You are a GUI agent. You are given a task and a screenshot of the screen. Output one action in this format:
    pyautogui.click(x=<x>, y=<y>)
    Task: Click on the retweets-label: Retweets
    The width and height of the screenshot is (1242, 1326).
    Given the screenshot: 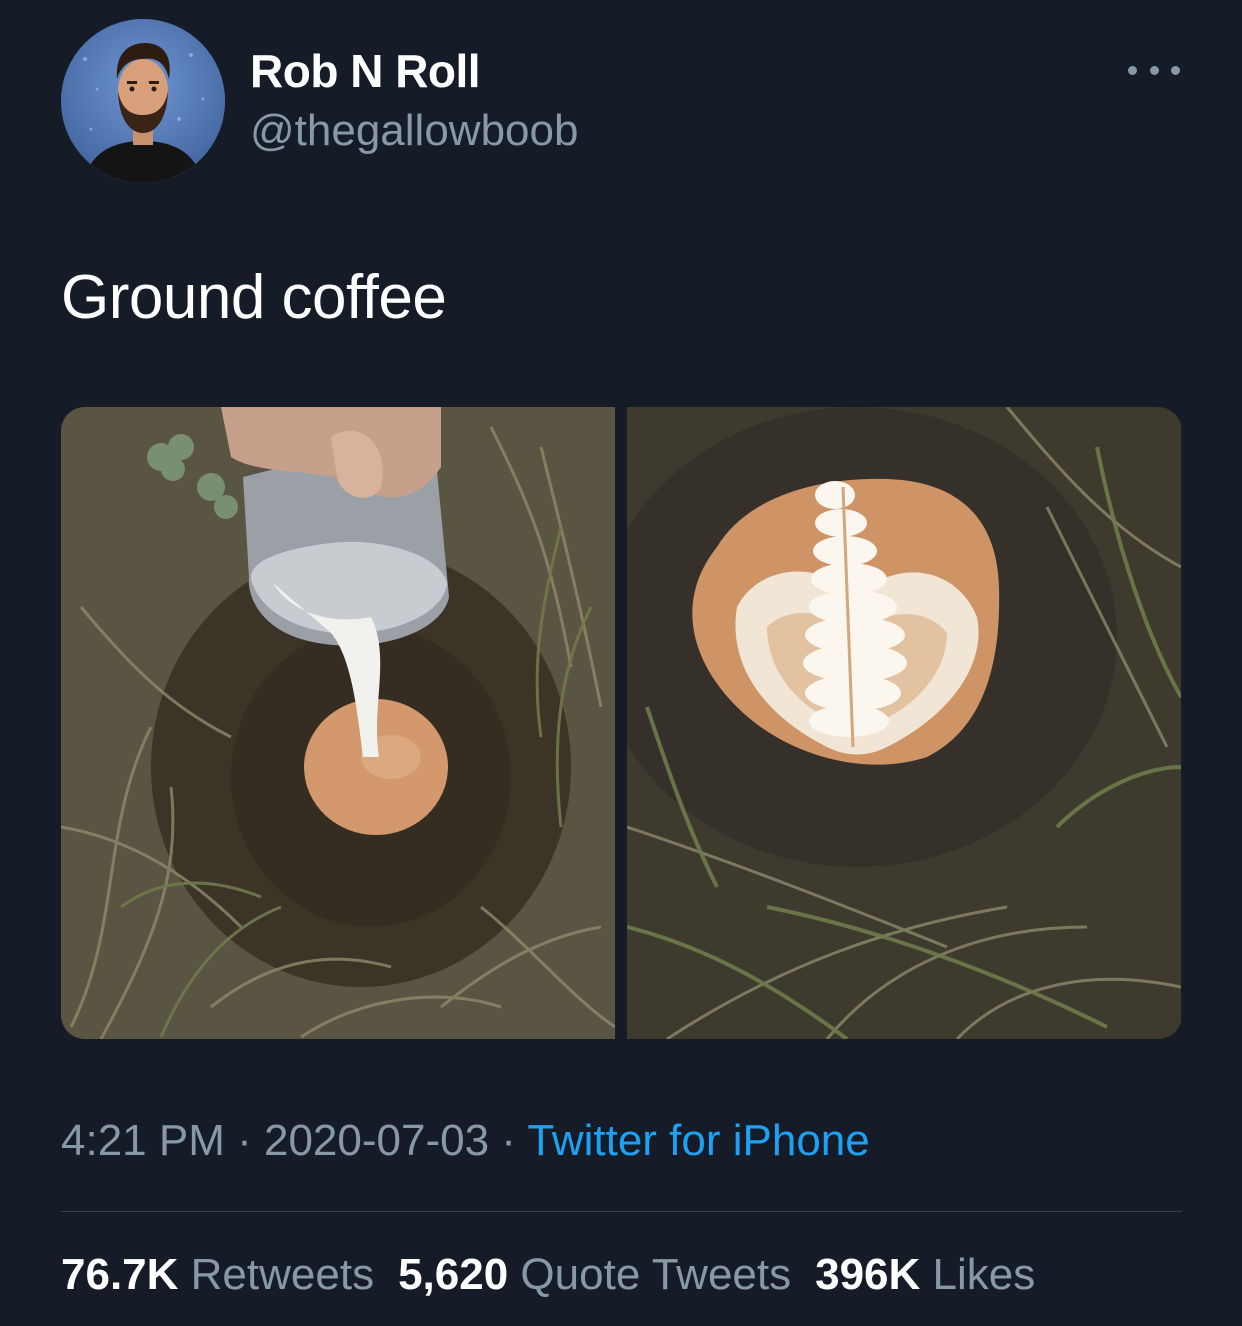 What is the action you would take?
    pyautogui.click(x=282, y=1274)
    